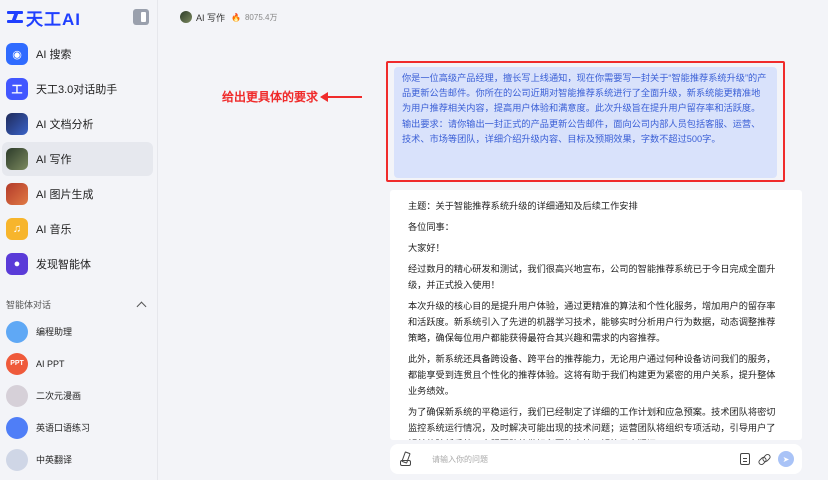  What do you see at coordinates (493, 17) in the screenshot?
I see `chat-header: AI 写作 🔥 8075.4万` at bounding box center [493, 17].